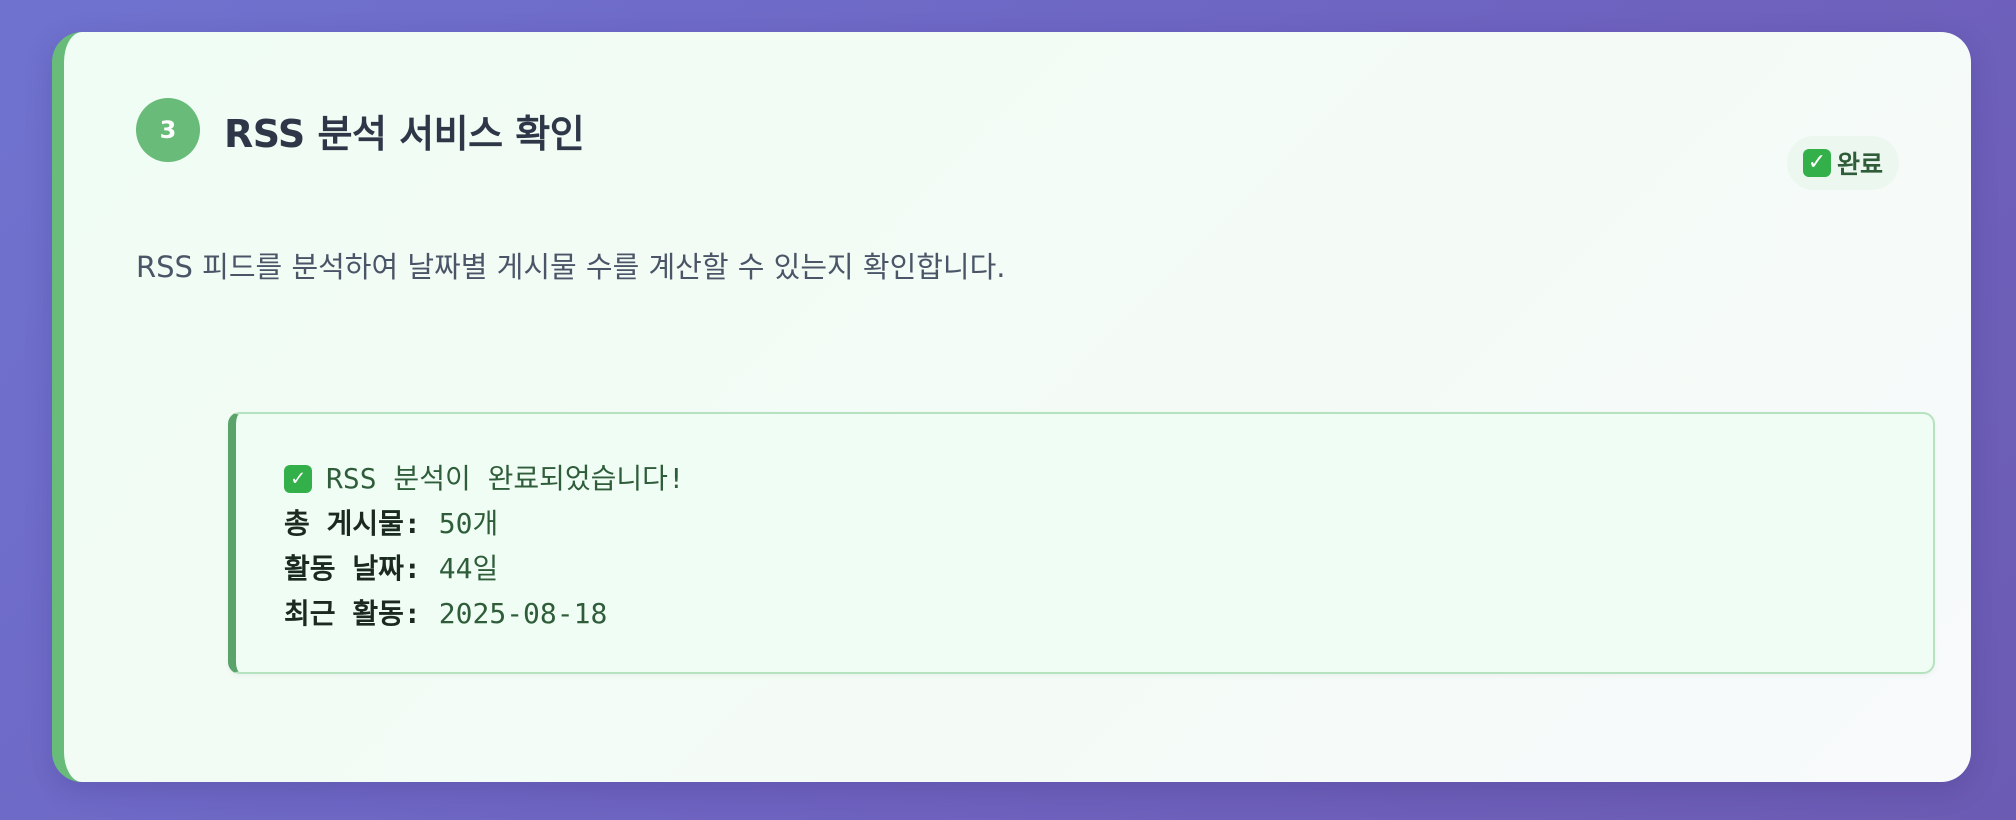 Image resolution: width=2016 pixels, height=820 pixels. I want to click on result-message: RSS 분석이 완료되었습니다!, so click(505, 478).